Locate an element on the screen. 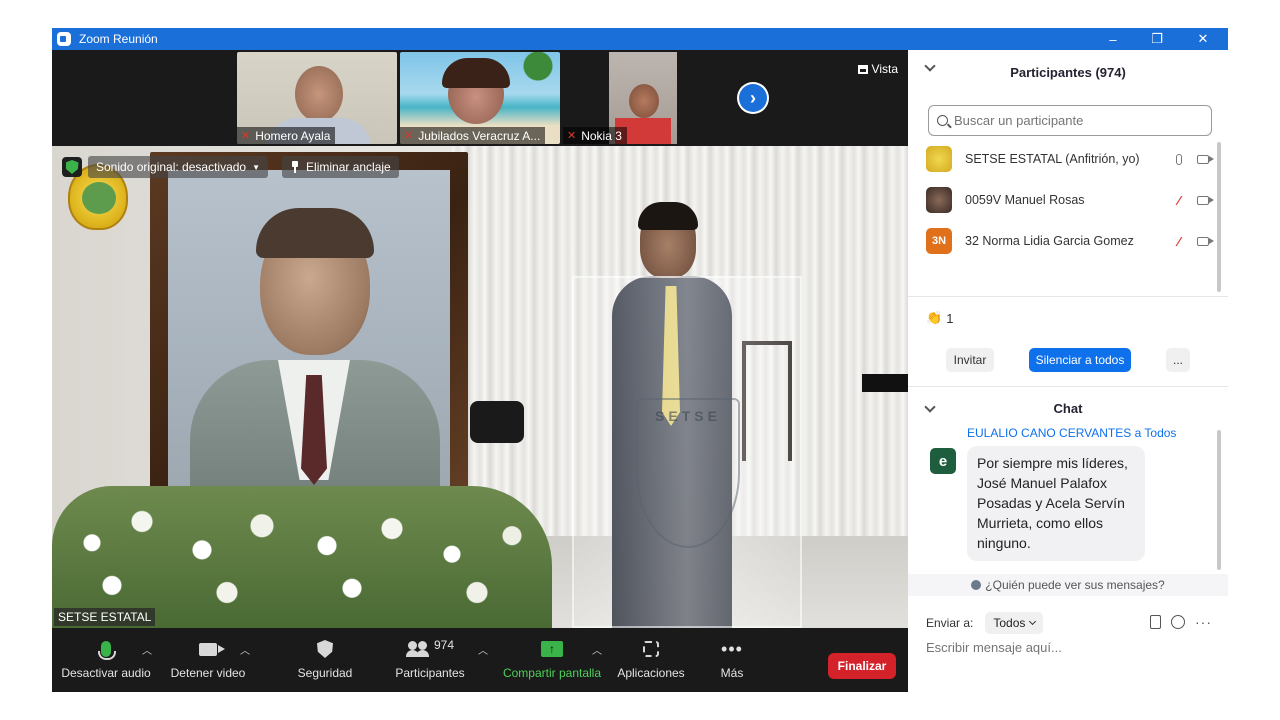 The height and width of the screenshot is (720, 1280). emoji-icon is located at coordinates (1178, 622).